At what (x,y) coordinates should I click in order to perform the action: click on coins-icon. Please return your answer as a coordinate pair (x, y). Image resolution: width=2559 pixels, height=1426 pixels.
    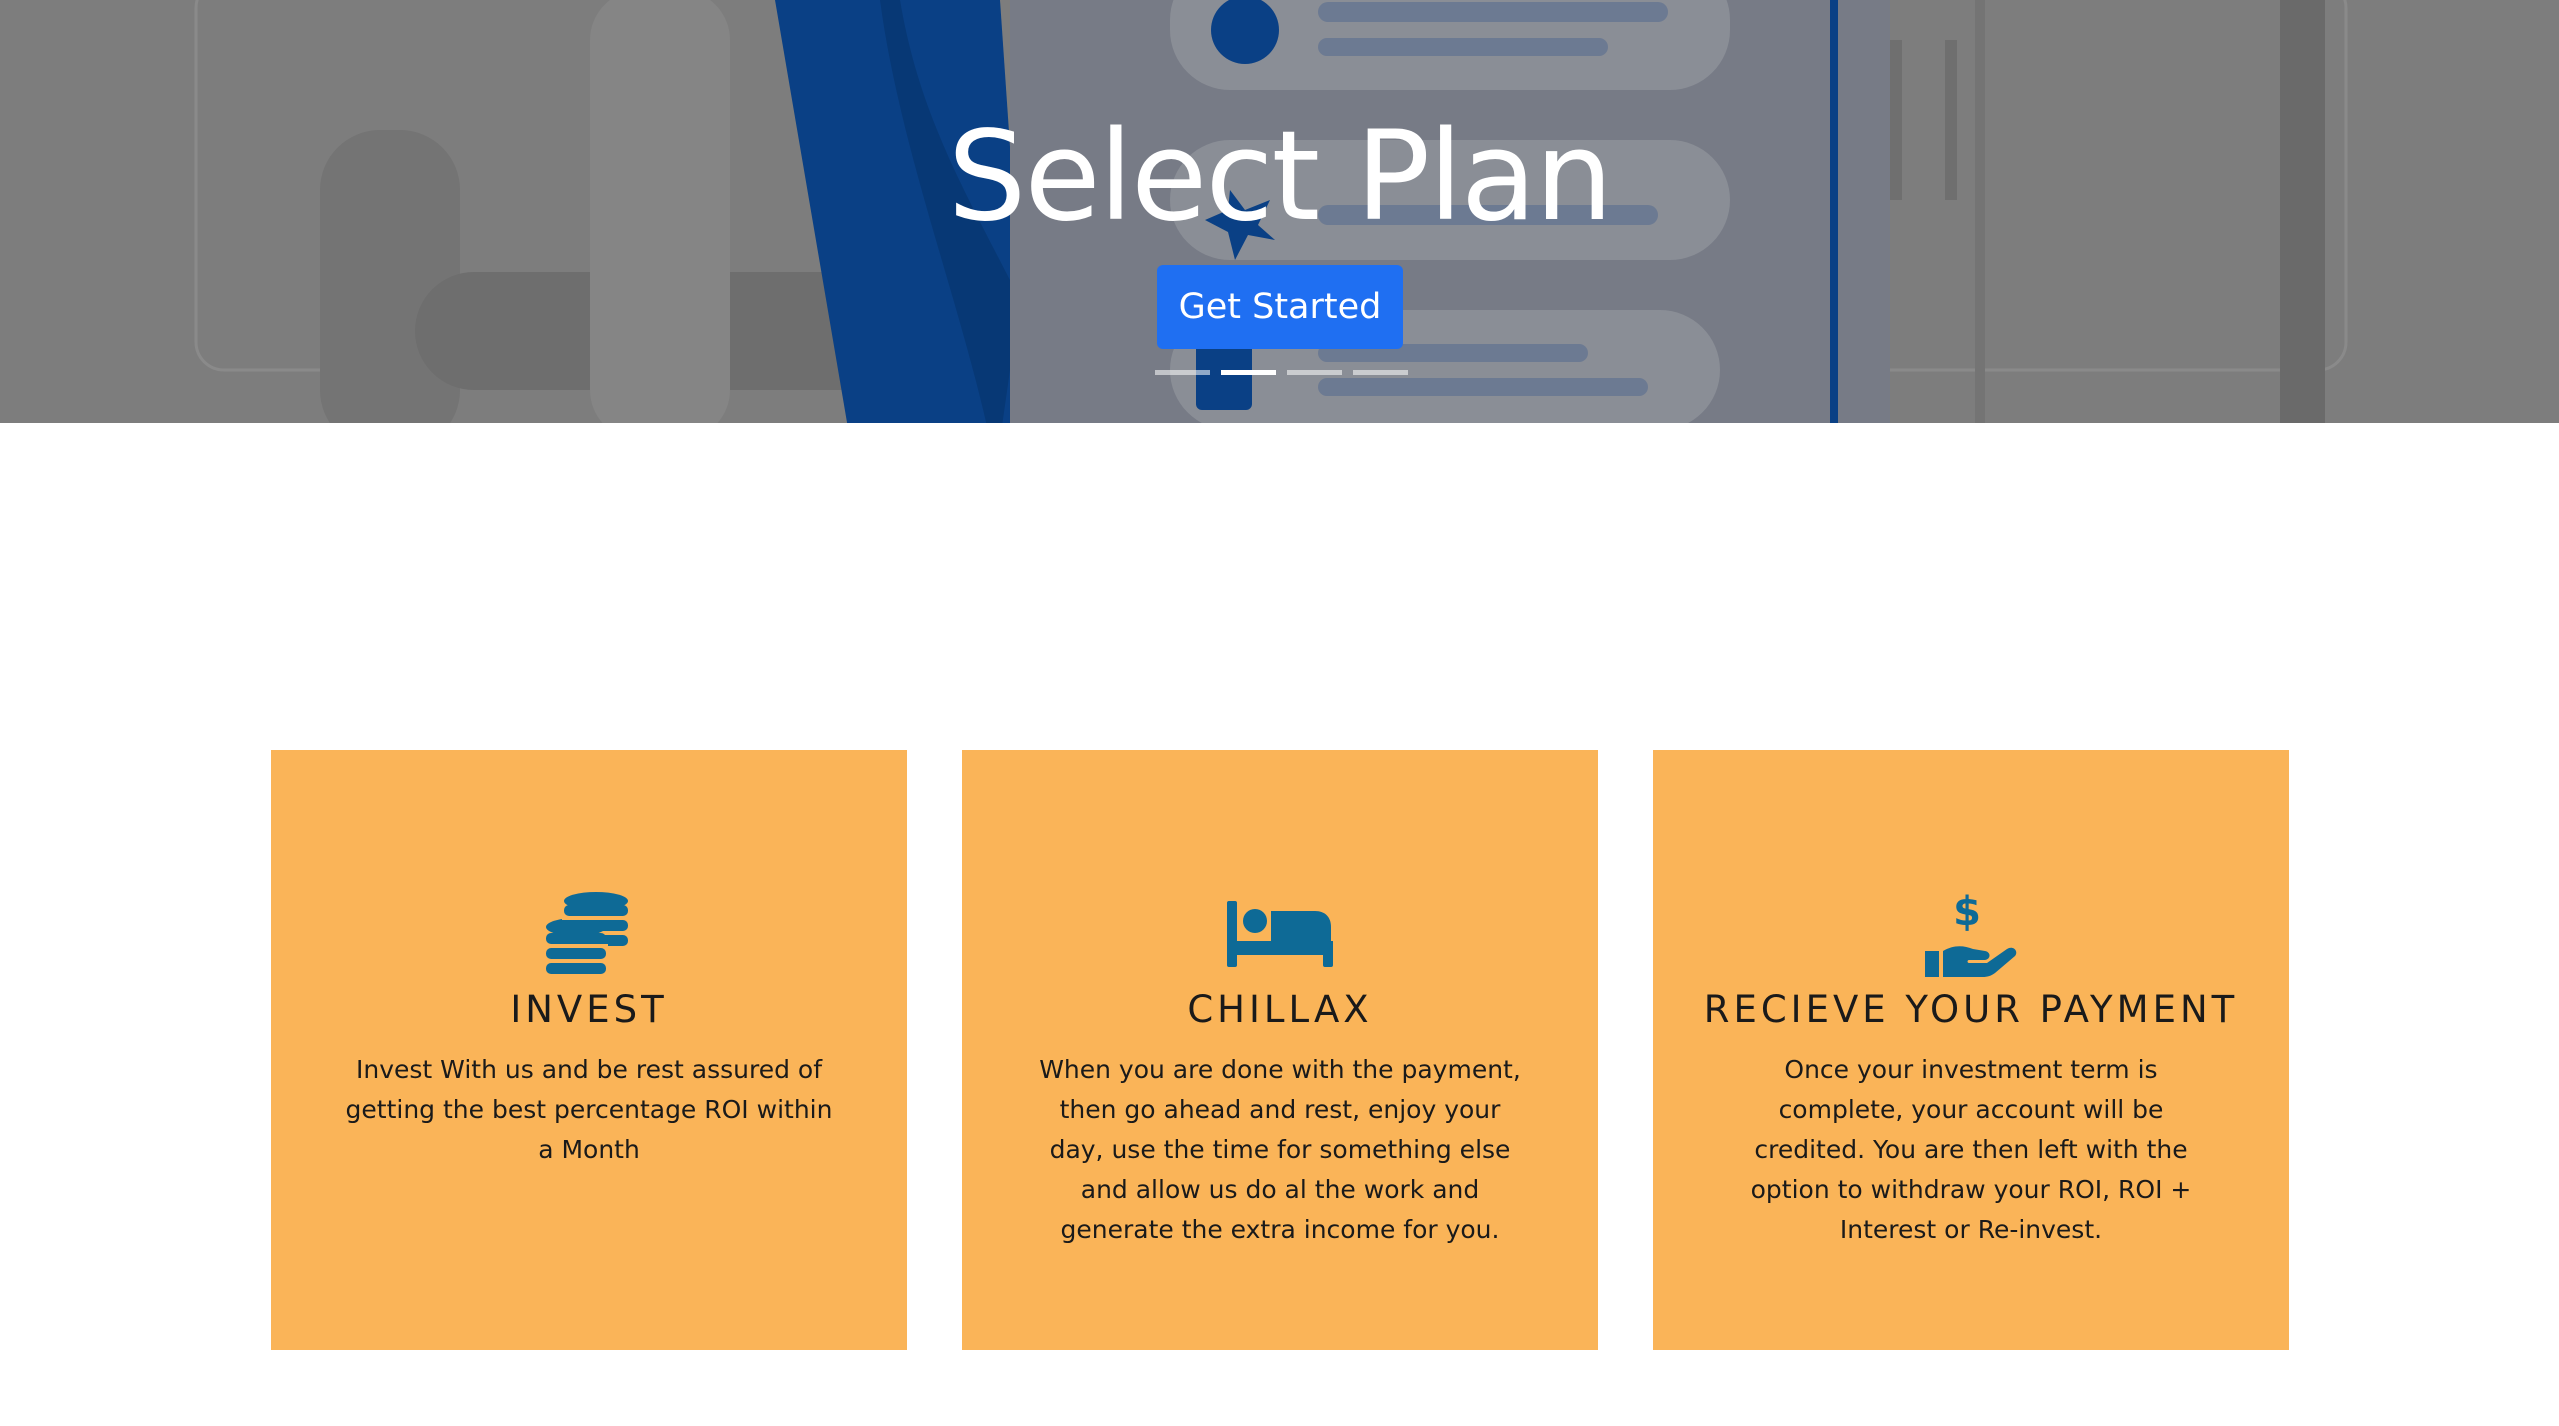
    Looking at the image, I should click on (589, 934).